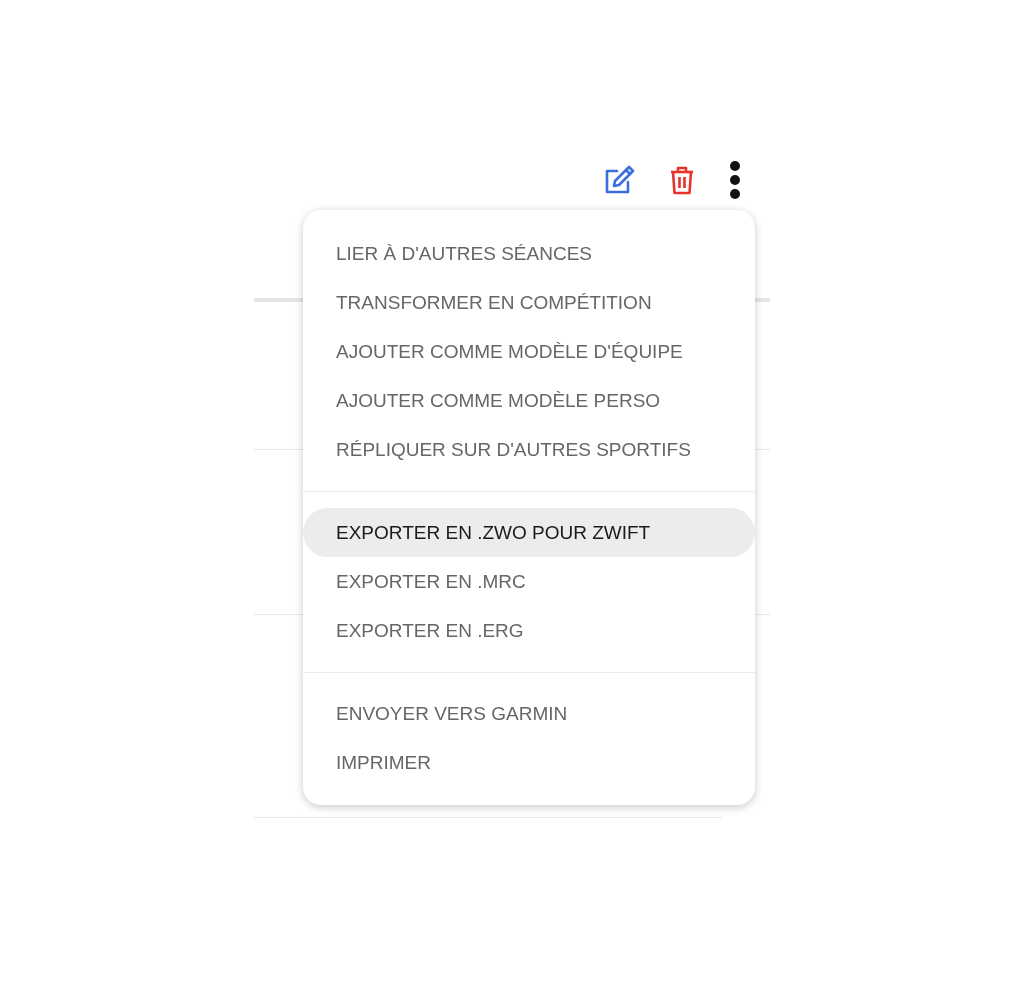 The image size is (1024, 981). I want to click on menu-item: LIER À D'AUTRES SÉANCES, so click(529, 253).